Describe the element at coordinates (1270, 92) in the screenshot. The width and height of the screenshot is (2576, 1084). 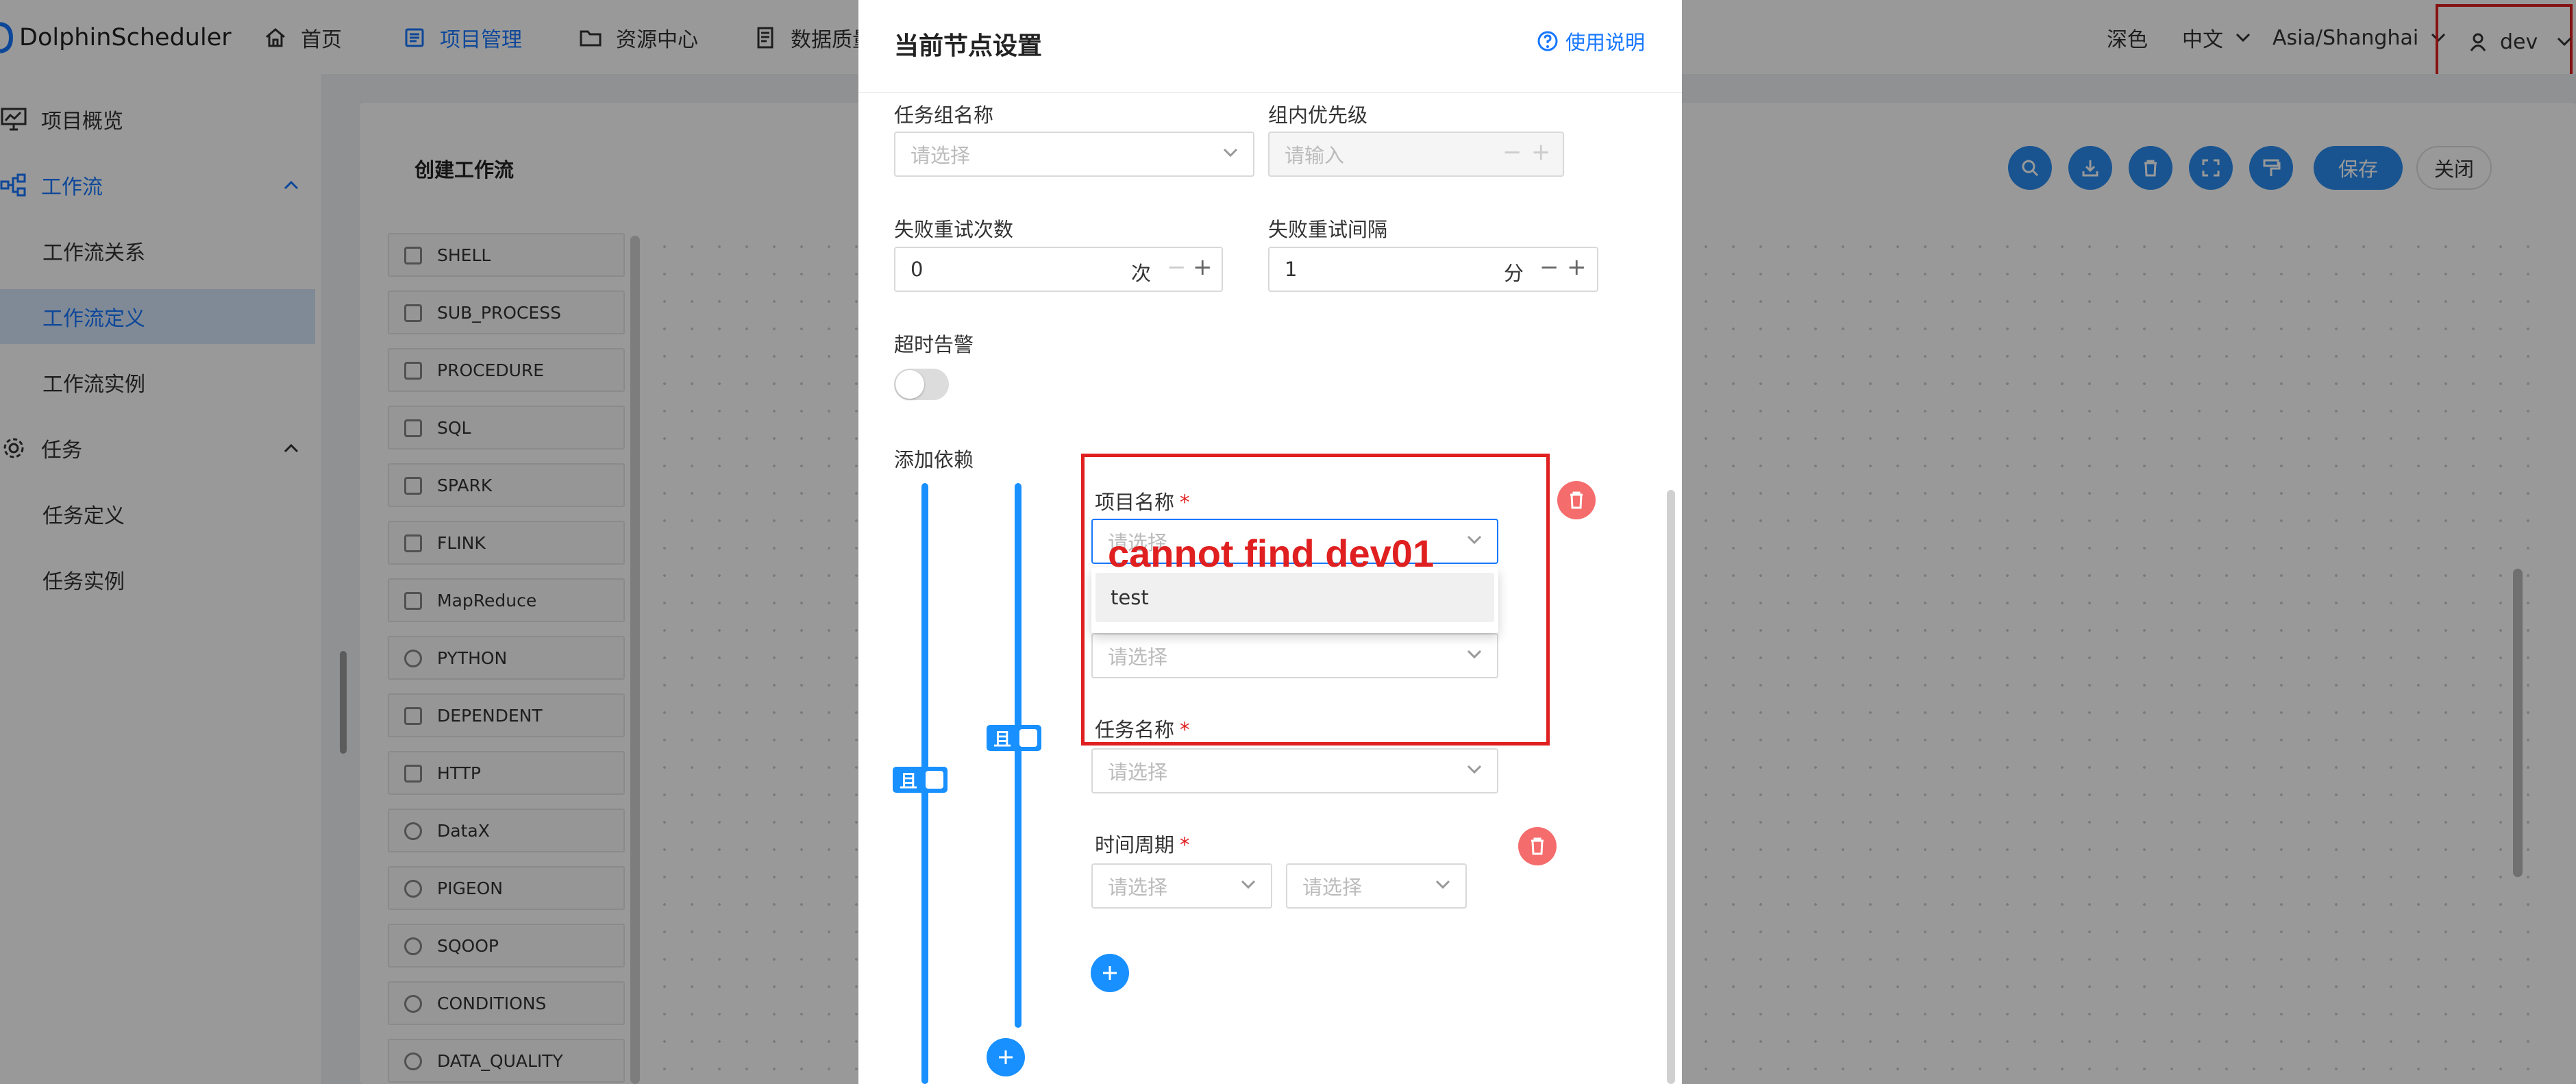
I see `divider` at that location.